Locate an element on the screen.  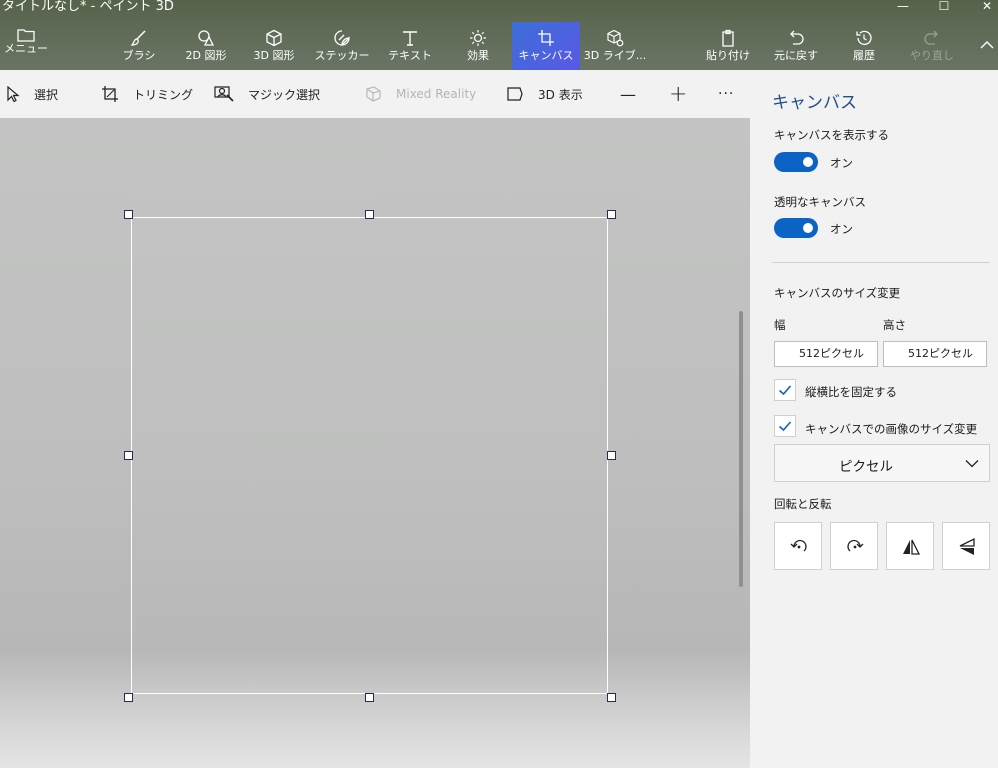
flip-vertical-button is located at coordinates (966, 546).